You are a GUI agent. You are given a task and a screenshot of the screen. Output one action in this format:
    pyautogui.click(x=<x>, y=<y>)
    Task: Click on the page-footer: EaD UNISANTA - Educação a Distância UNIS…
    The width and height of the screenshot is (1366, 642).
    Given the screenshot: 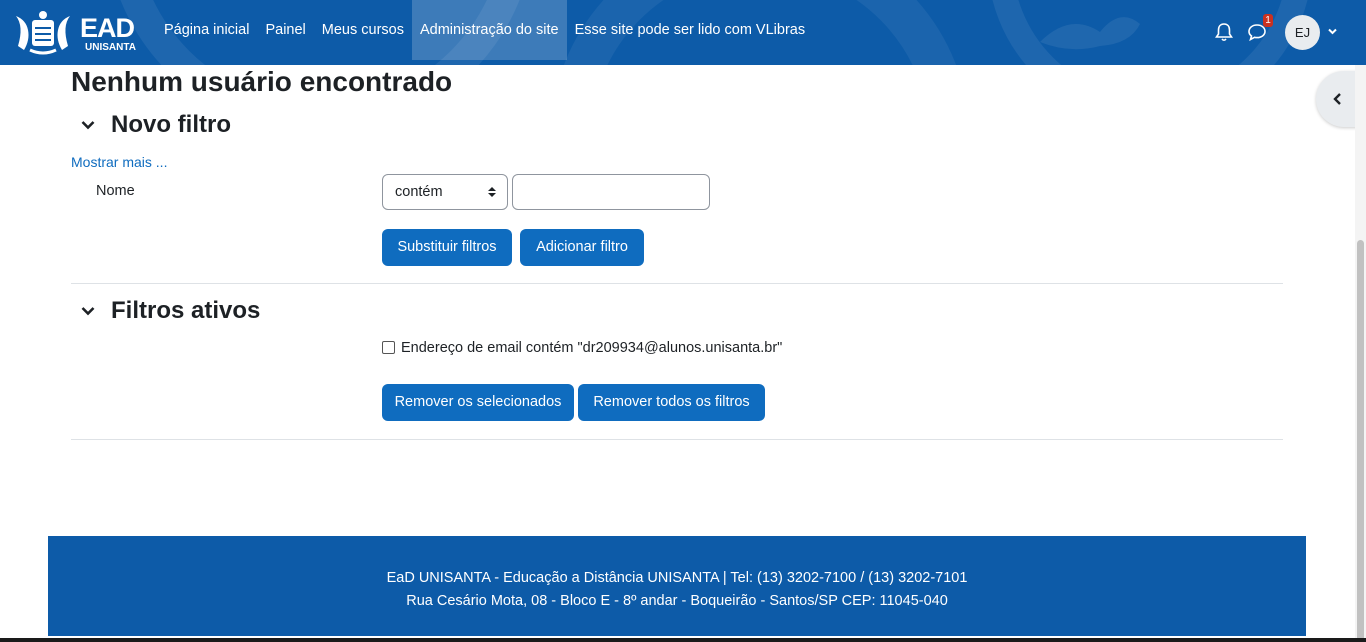 What is the action you would take?
    pyautogui.click(x=677, y=586)
    